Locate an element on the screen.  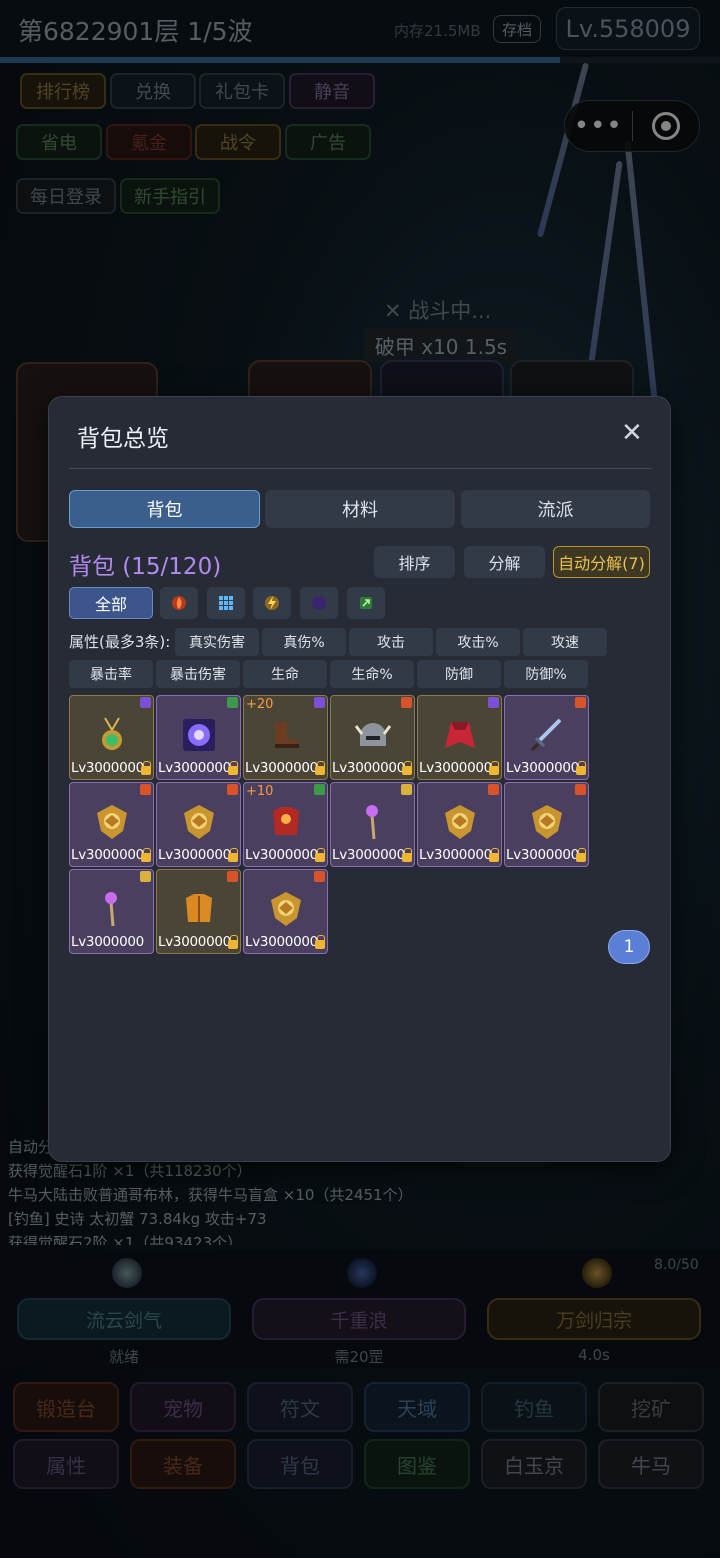
spellbook-icon is located at coordinates (199, 735).